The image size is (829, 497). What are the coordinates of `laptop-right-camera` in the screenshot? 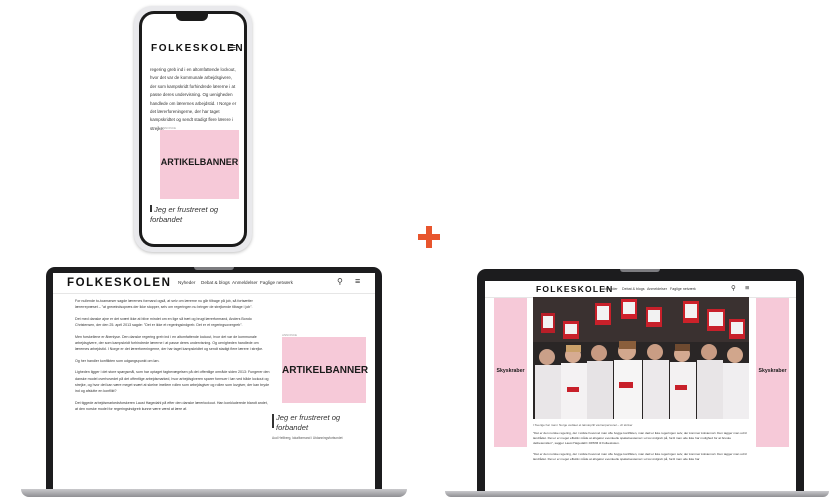 It's located at (640, 270).